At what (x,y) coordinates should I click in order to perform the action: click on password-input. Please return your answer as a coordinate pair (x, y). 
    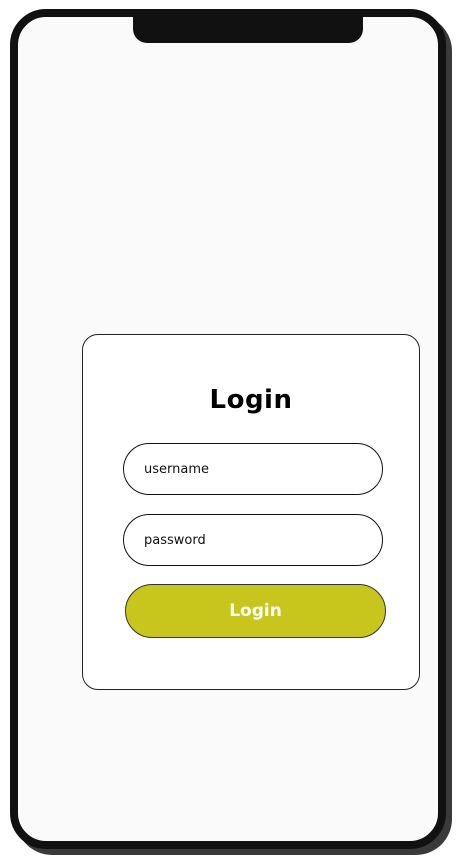
    Looking at the image, I should click on (253, 540).